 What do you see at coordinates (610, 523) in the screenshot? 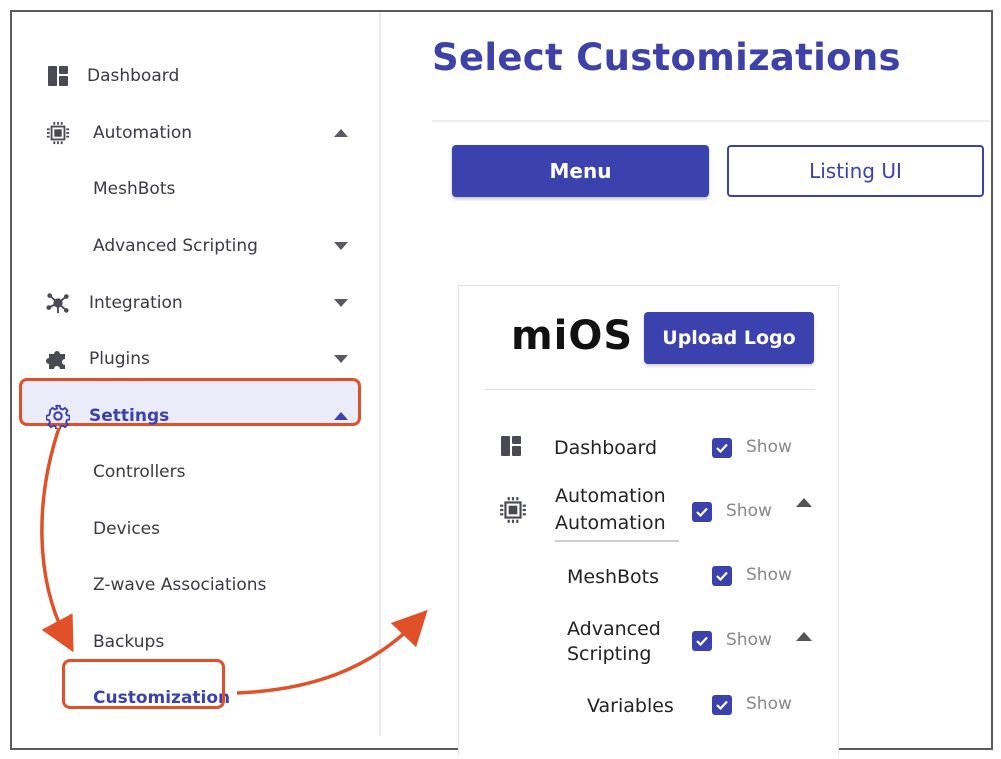
I see `row-input-automation: Automation` at bounding box center [610, 523].